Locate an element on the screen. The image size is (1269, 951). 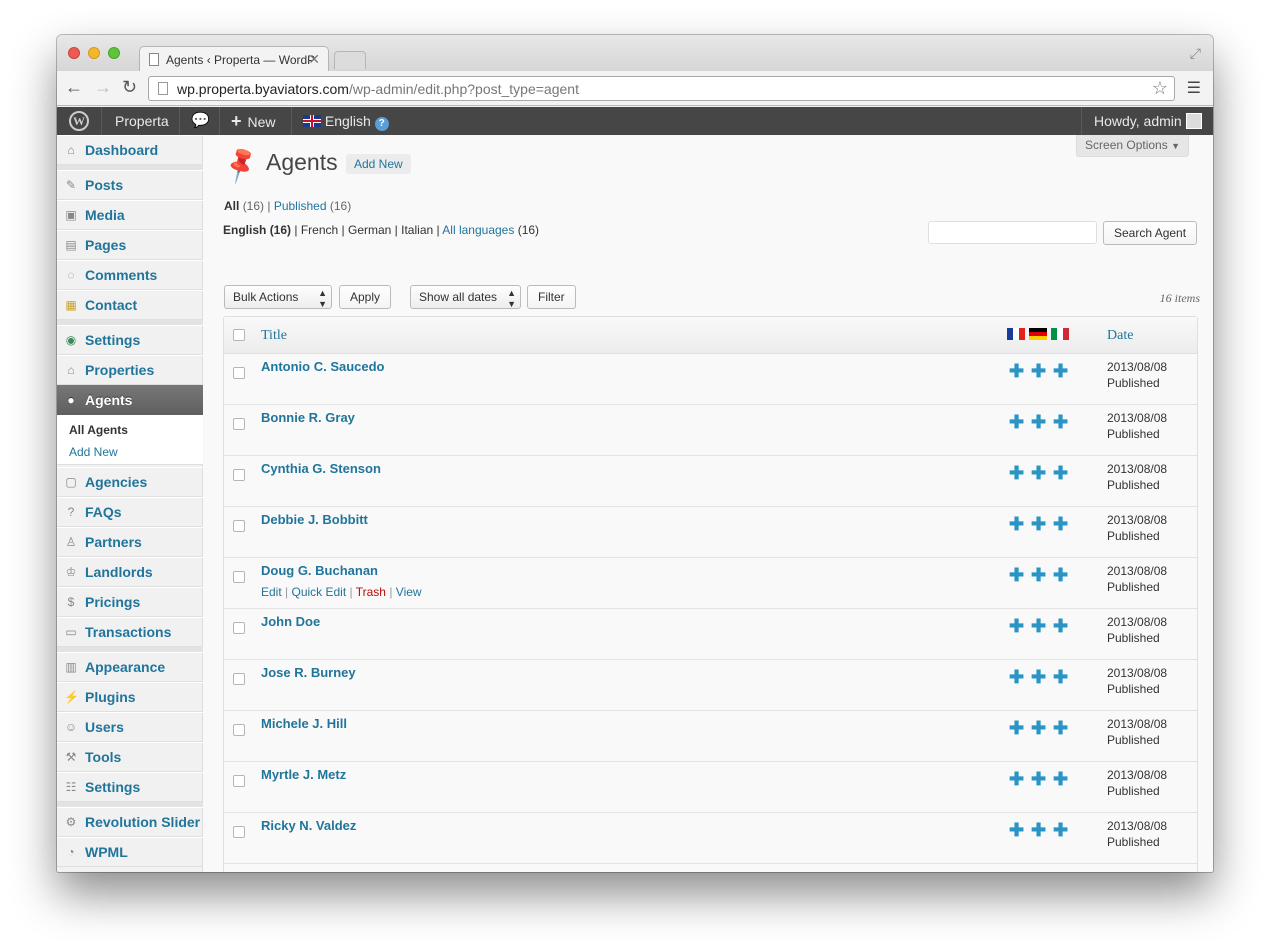
new-tab-button is located at coordinates (350, 60).